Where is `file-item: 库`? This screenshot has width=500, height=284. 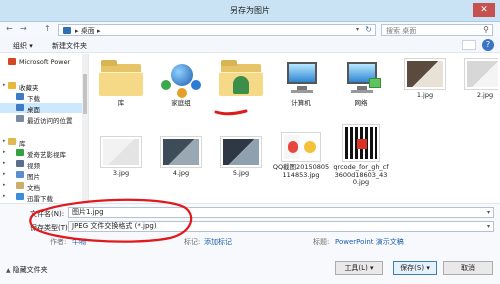 file-item: 库 is located at coordinates (121, 83).